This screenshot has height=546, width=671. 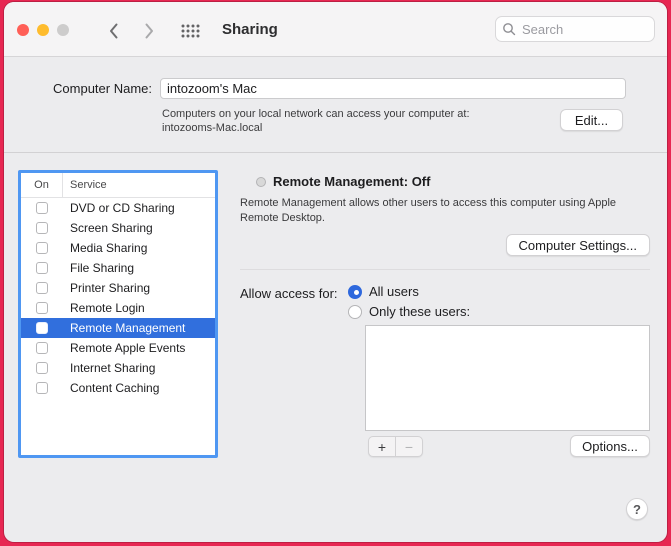 I want to click on search-icon, so click(x=509, y=29).